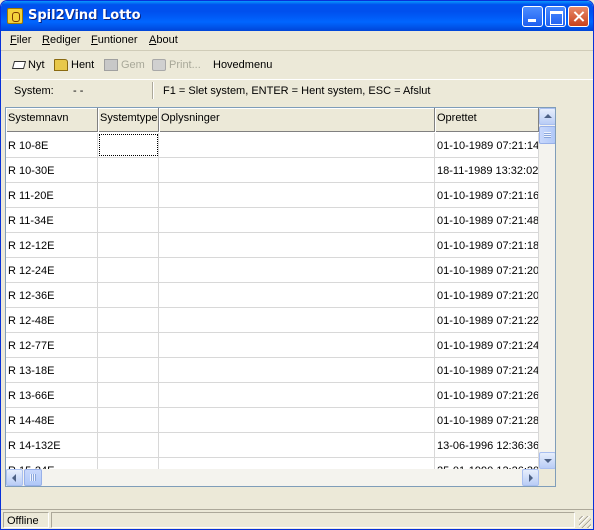 The image size is (594, 530). What do you see at coordinates (28, 65) in the screenshot?
I see `new-button: Nyt` at bounding box center [28, 65].